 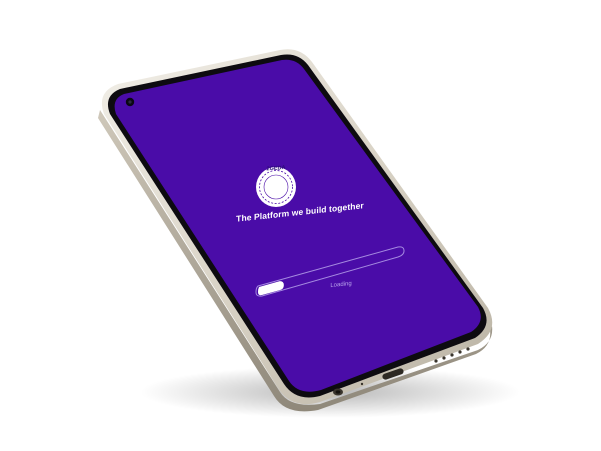 What do you see at coordinates (338, 392) in the screenshot?
I see `headphone-jack-icon` at bounding box center [338, 392].